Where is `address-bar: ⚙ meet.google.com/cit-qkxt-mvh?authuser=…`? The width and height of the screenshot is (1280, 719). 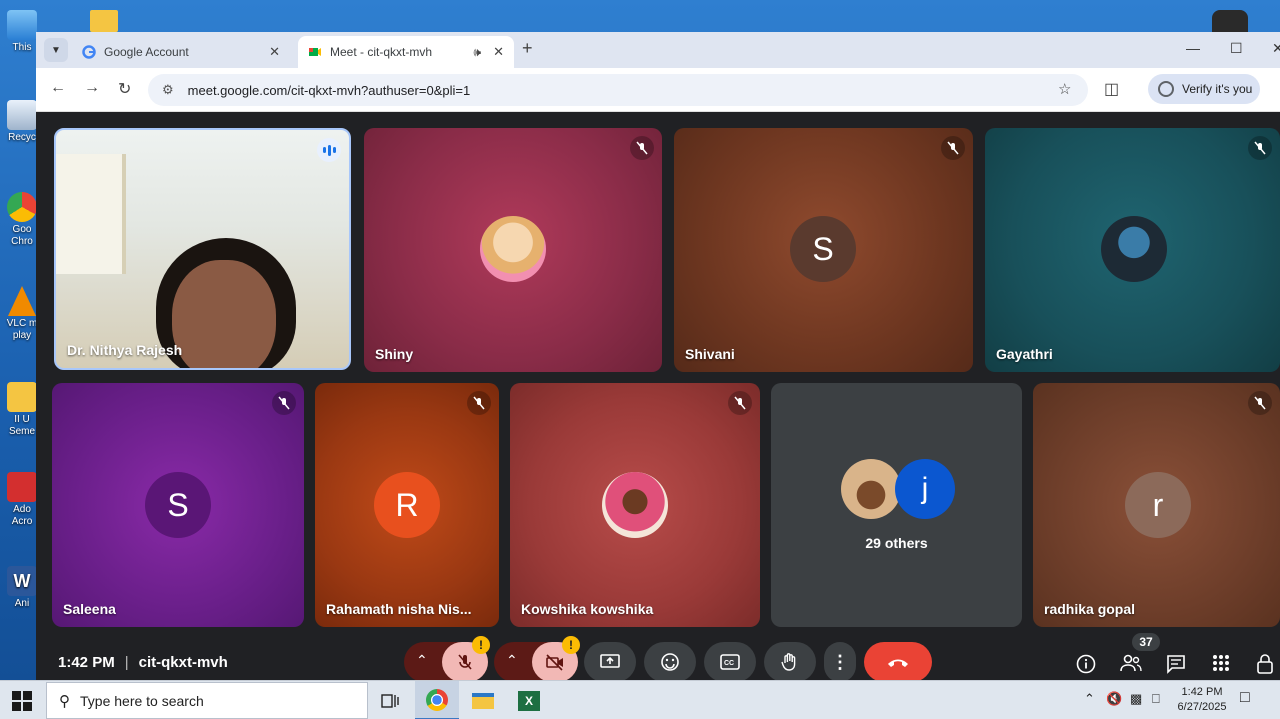
address-bar: ⚙ meet.google.com/cit-qkxt-mvh?authuser=… is located at coordinates (618, 90).